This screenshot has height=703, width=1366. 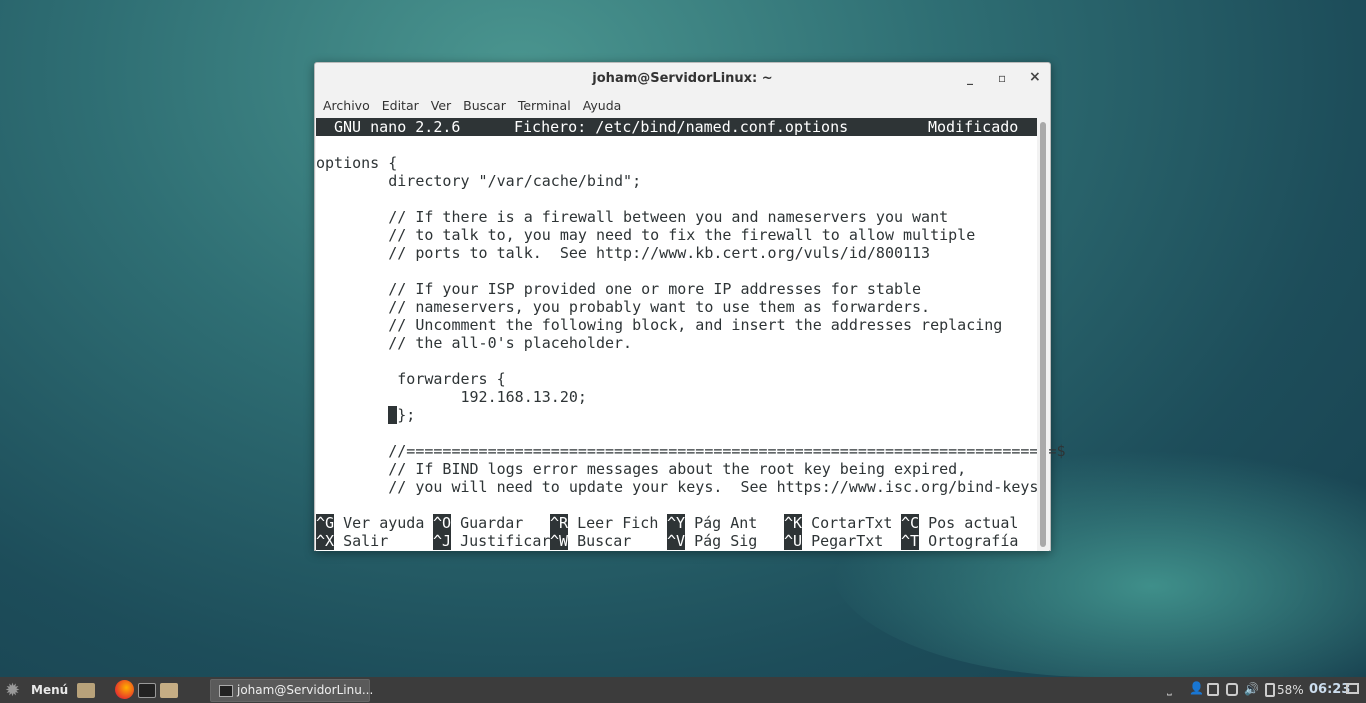 What do you see at coordinates (442, 541) in the screenshot?
I see `shortcut-key: ^J` at bounding box center [442, 541].